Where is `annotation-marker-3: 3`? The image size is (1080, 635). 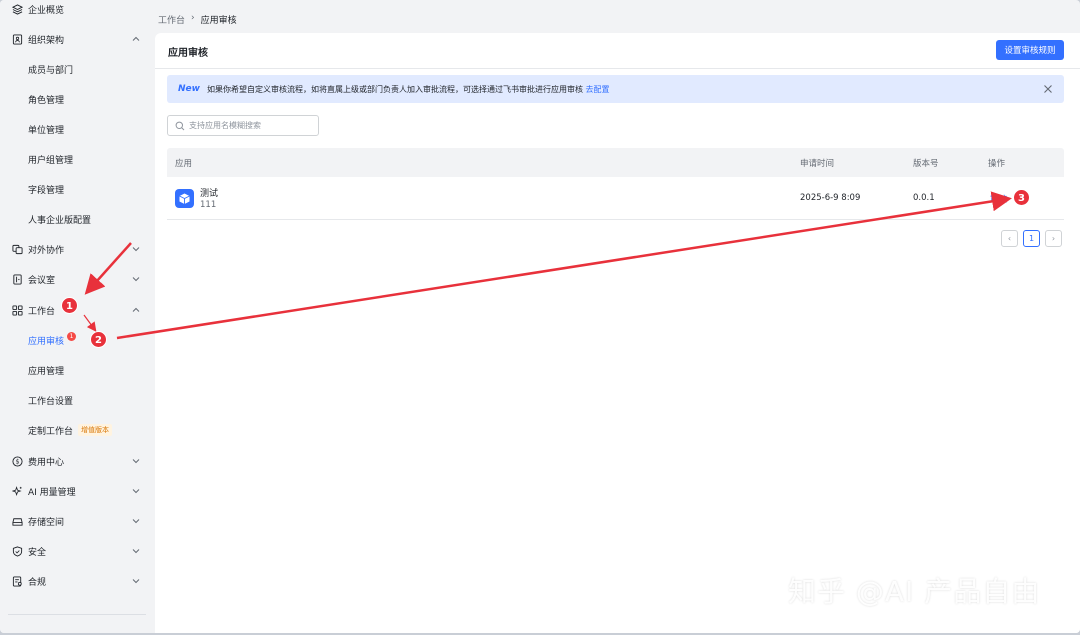 annotation-marker-3: 3 is located at coordinates (1021, 197).